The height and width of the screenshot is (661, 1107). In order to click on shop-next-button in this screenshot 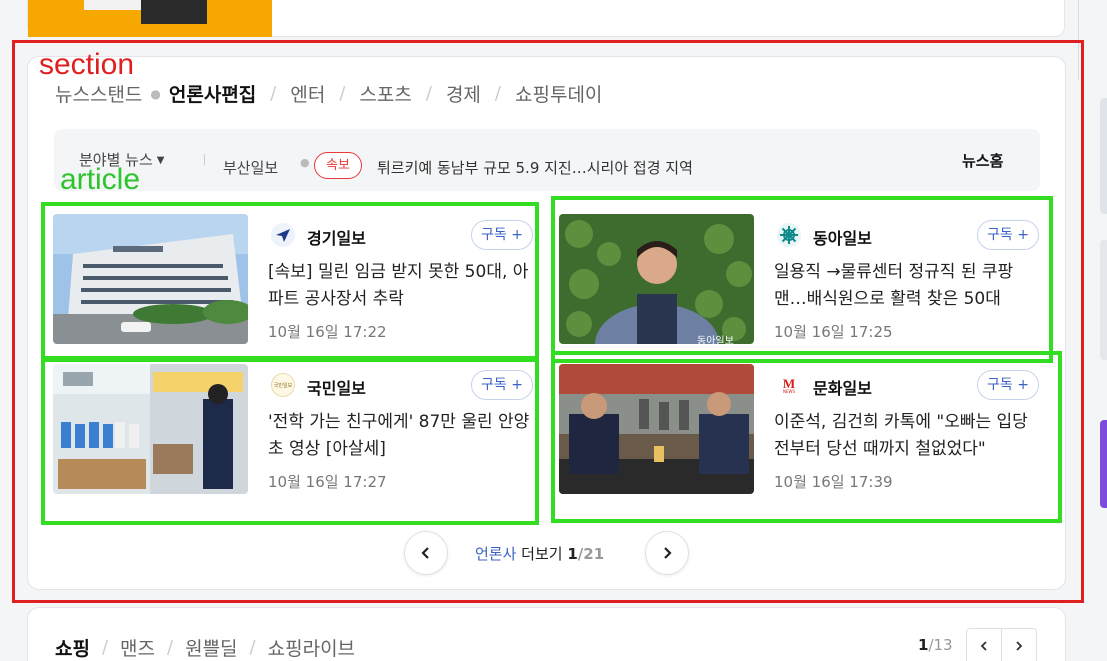, I will do `click(1019, 644)`.